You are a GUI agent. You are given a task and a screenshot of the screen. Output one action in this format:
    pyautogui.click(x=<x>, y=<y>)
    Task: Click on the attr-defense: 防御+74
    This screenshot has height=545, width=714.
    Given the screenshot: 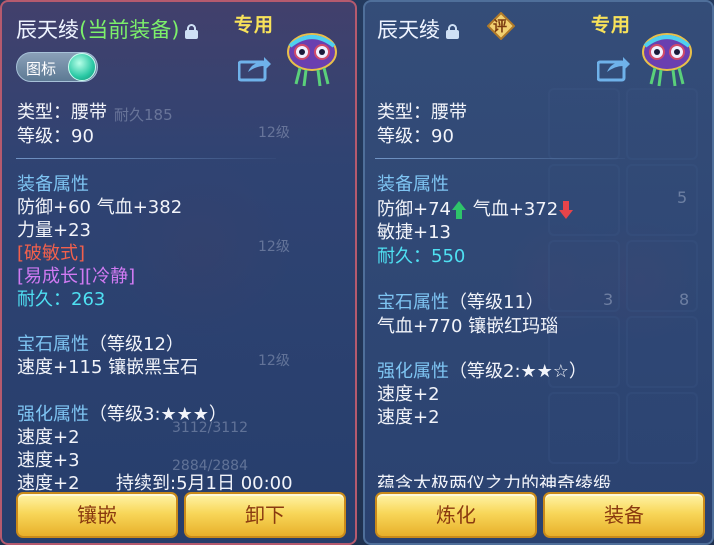 What is the action you would take?
    pyautogui.click(x=414, y=209)
    